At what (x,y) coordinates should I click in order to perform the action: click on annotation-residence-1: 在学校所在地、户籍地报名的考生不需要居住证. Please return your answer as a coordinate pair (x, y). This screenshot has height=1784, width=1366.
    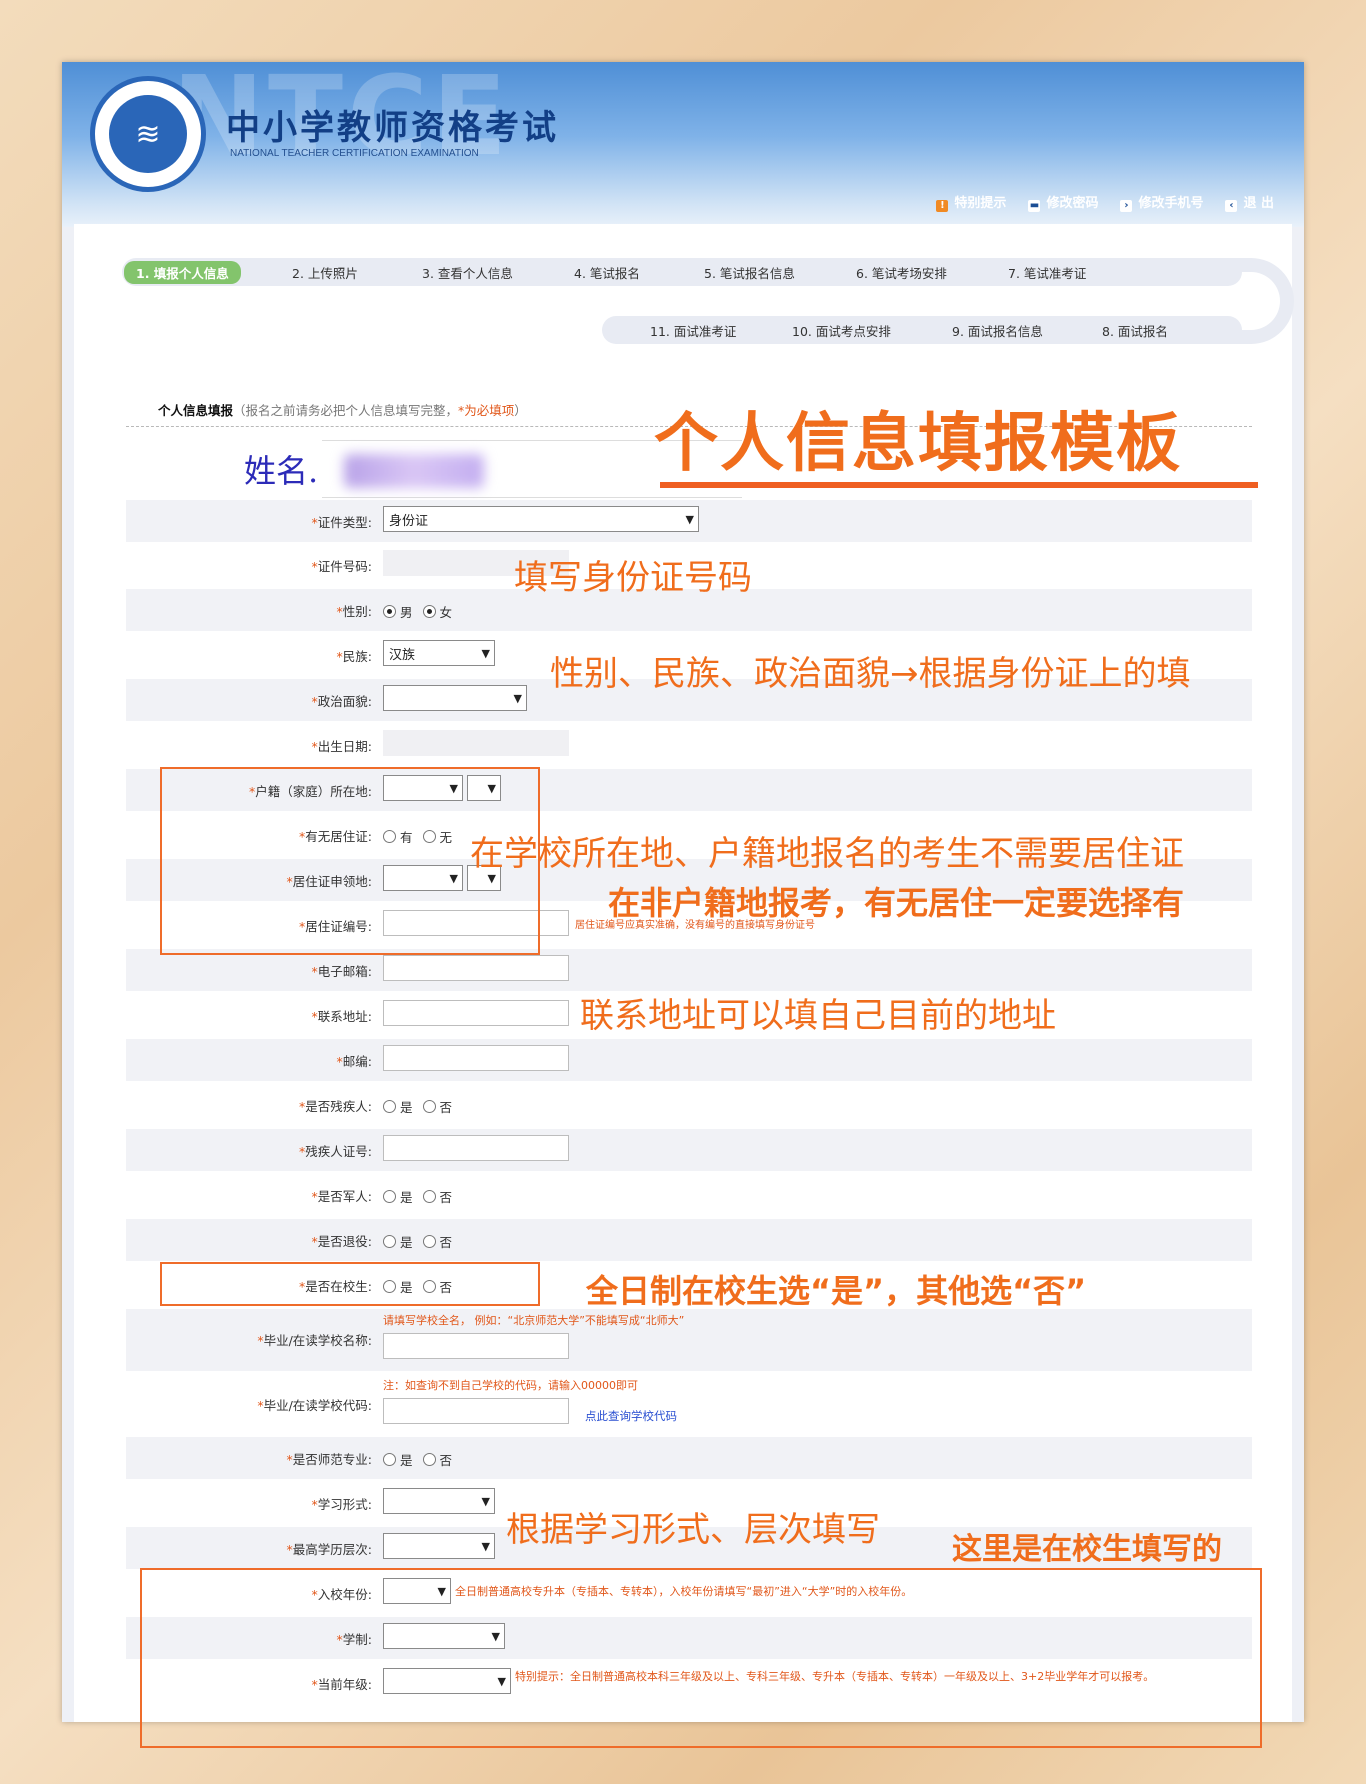
    Looking at the image, I should click on (827, 854).